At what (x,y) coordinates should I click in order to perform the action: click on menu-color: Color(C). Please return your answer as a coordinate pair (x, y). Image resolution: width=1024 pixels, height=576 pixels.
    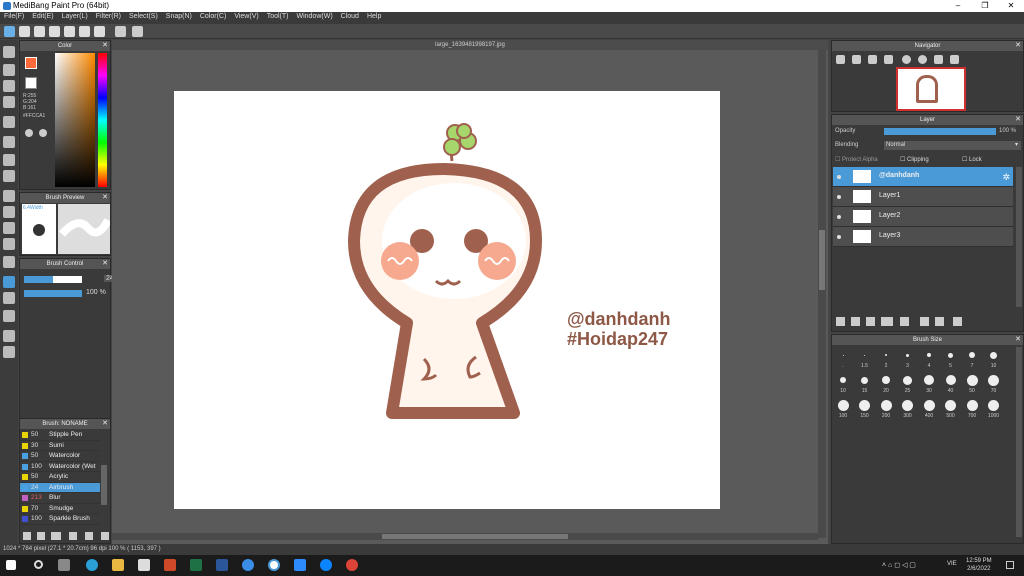
    Looking at the image, I should click on (213, 16).